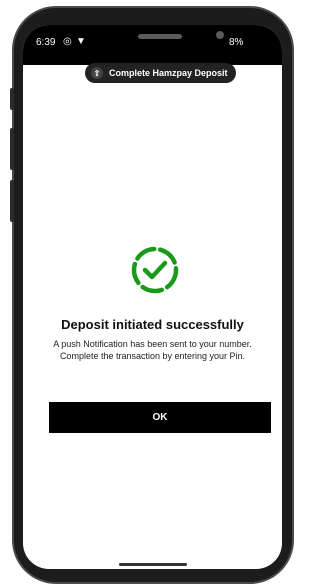 The image size is (320, 587). Describe the element at coordinates (67, 41) in the screenshot. I see `whatsapp-icon: ◎` at that location.